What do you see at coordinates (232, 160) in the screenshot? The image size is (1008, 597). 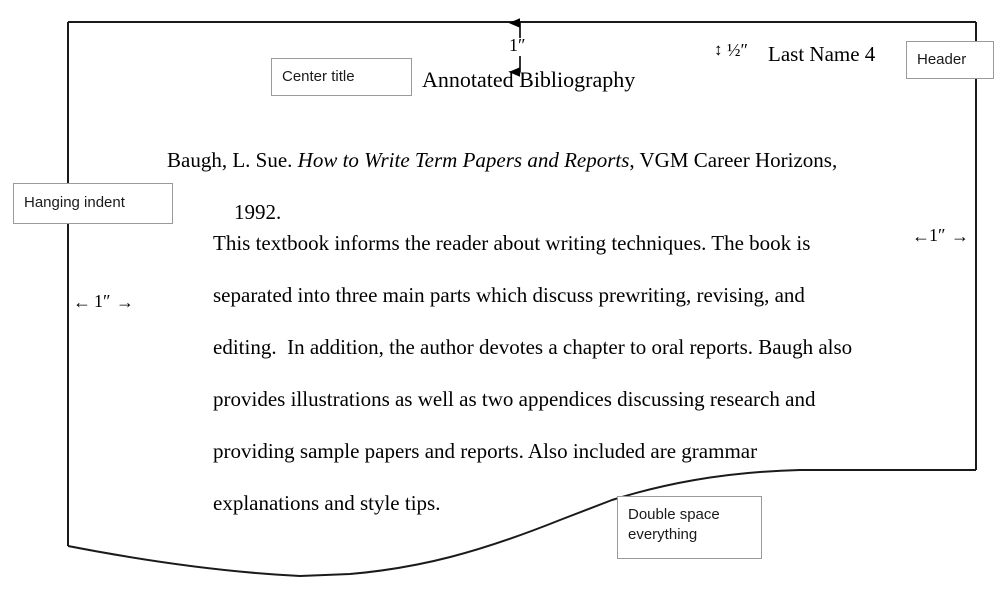 I see `entry-prefix: Baugh, L. Sue.` at bounding box center [232, 160].